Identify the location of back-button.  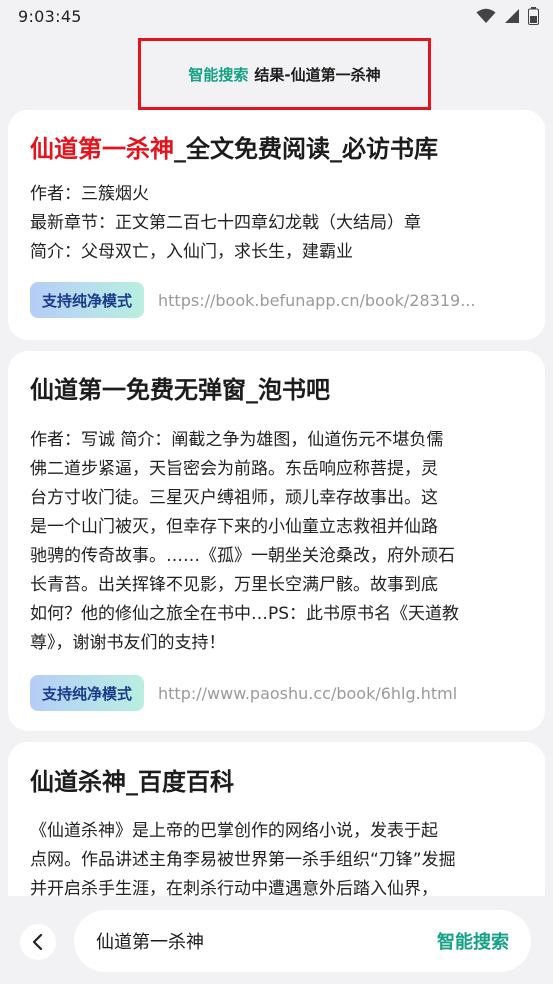
(38, 942).